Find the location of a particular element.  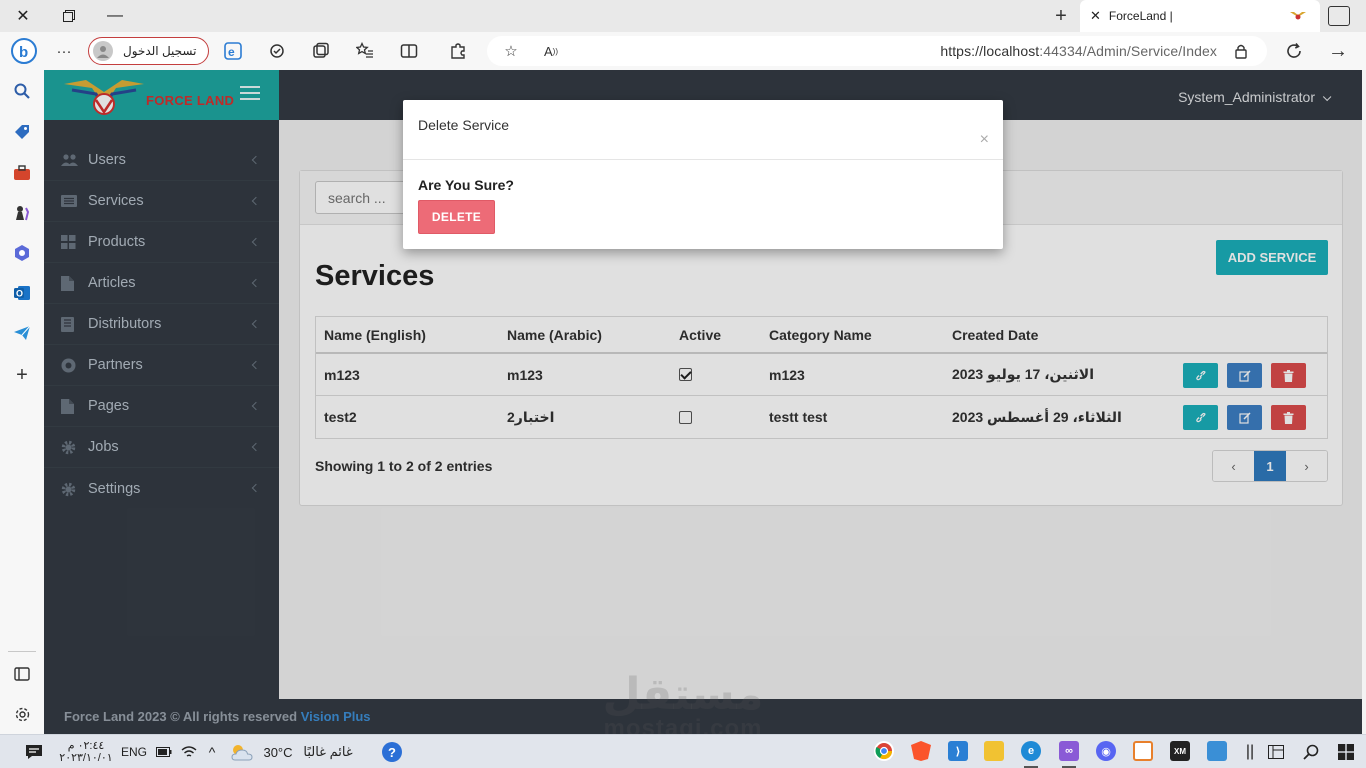

chevron-up-icon: ^ is located at coordinates (212, 752).